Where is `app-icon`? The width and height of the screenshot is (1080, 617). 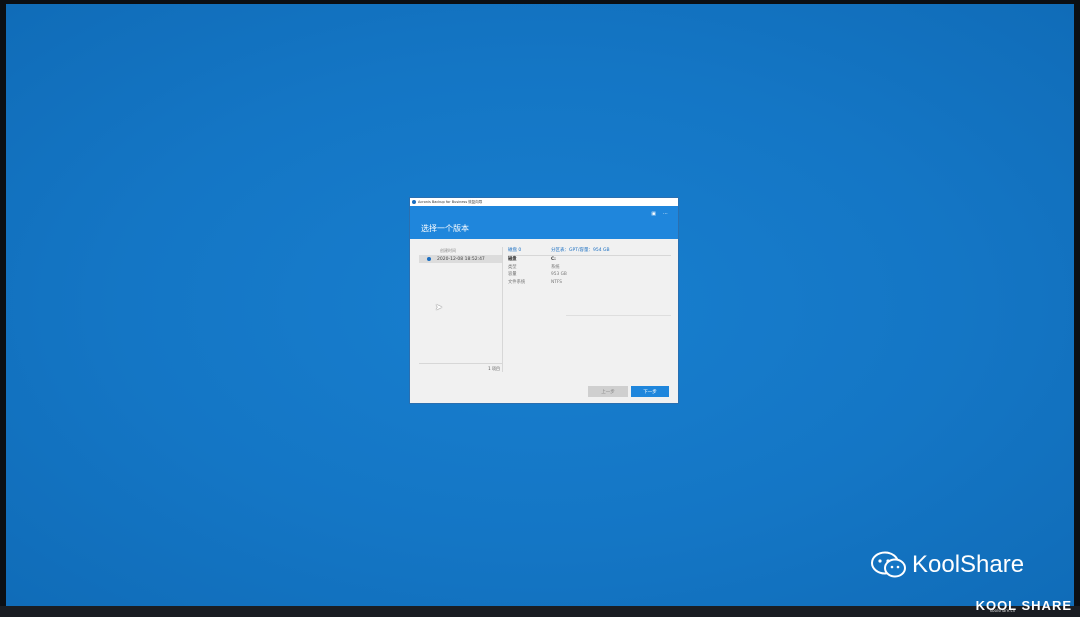 app-icon is located at coordinates (414, 202).